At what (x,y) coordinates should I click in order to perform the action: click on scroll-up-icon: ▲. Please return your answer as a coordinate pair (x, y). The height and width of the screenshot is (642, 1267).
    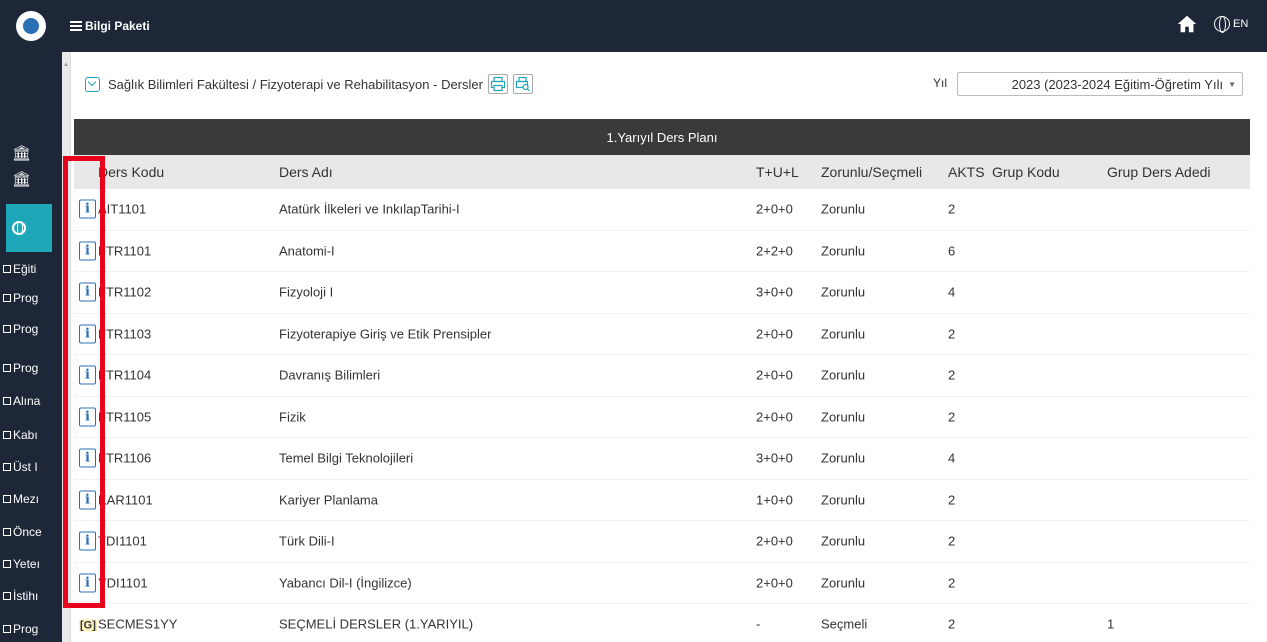
    Looking at the image, I should click on (66, 65).